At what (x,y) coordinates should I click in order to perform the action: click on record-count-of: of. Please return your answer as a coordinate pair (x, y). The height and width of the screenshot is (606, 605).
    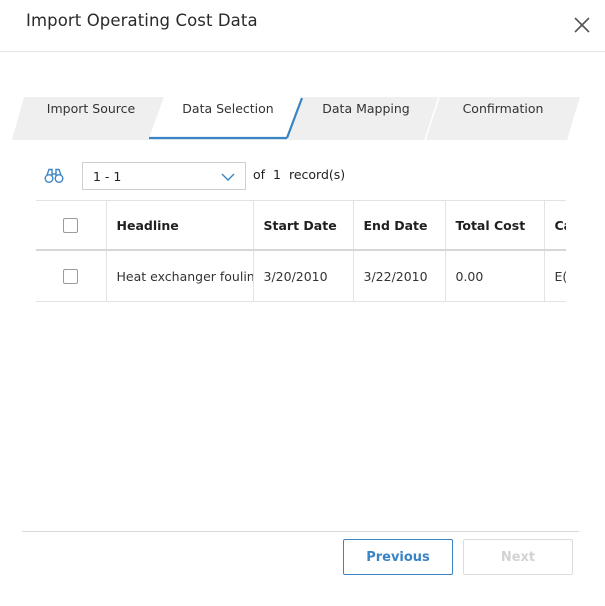
    Looking at the image, I should click on (259, 174).